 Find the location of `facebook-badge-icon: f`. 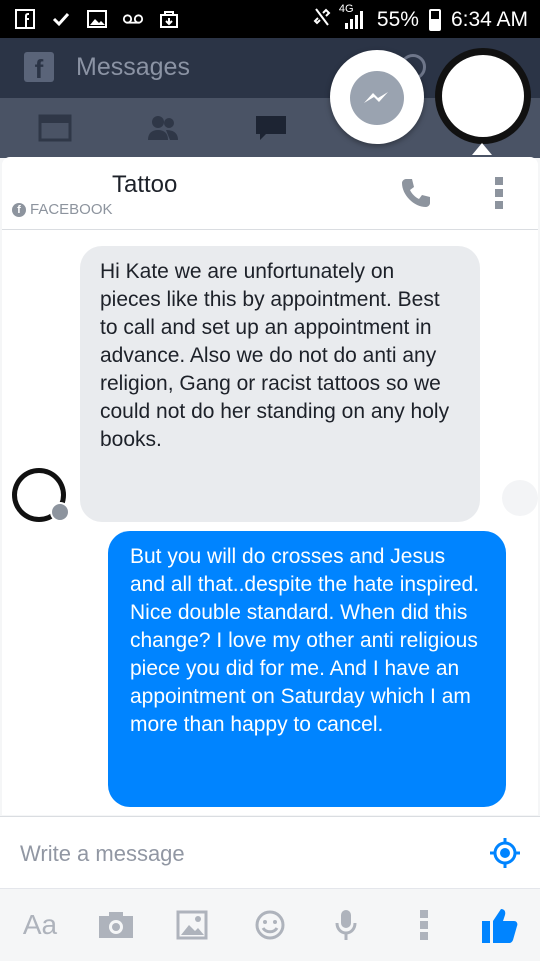

facebook-badge-icon: f is located at coordinates (19, 209).